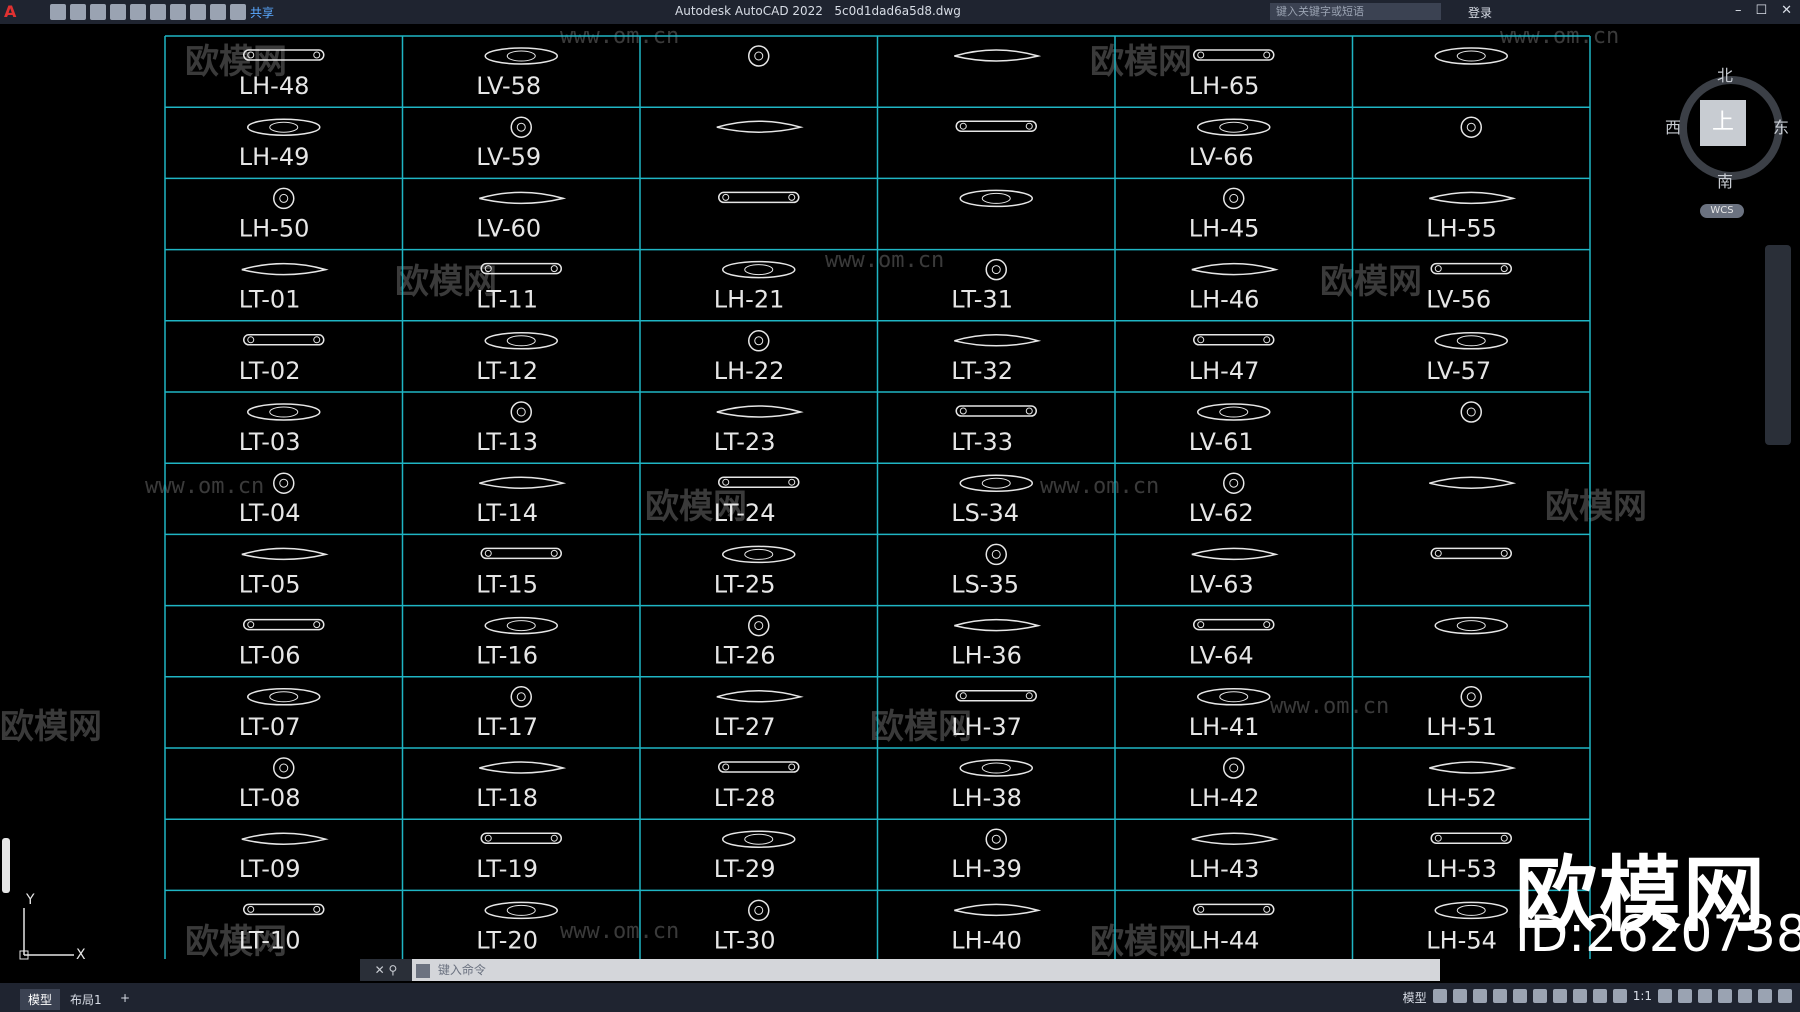 Image resolution: width=1800 pixels, height=1012 pixels. Describe the element at coordinates (1559, 996) in the screenshot. I see `object-snap-icon` at that location.